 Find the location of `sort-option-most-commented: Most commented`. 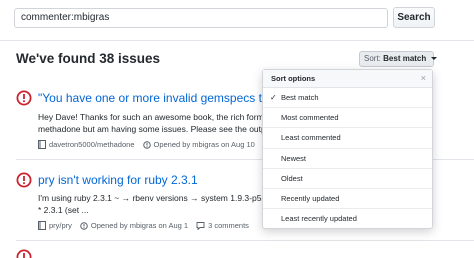

sort-option-most-commented: Most commented is located at coordinates (347, 118).